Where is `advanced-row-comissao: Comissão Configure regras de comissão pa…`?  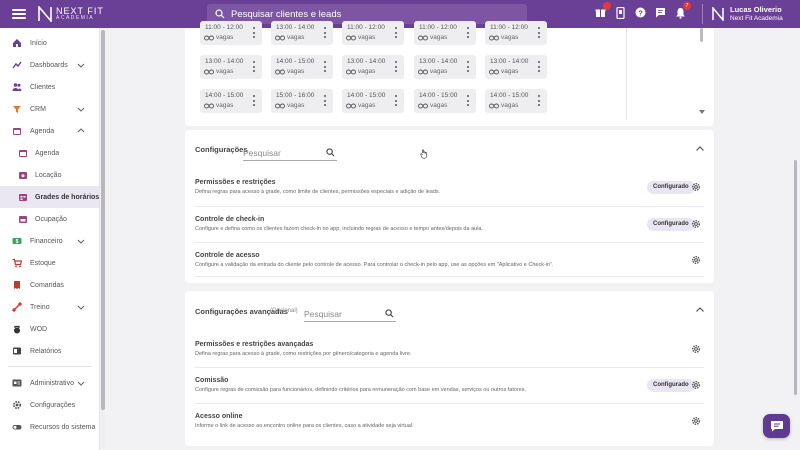 advanced-row-comissao: Comissão Configure regras de comissão pa… is located at coordinates (449, 387).